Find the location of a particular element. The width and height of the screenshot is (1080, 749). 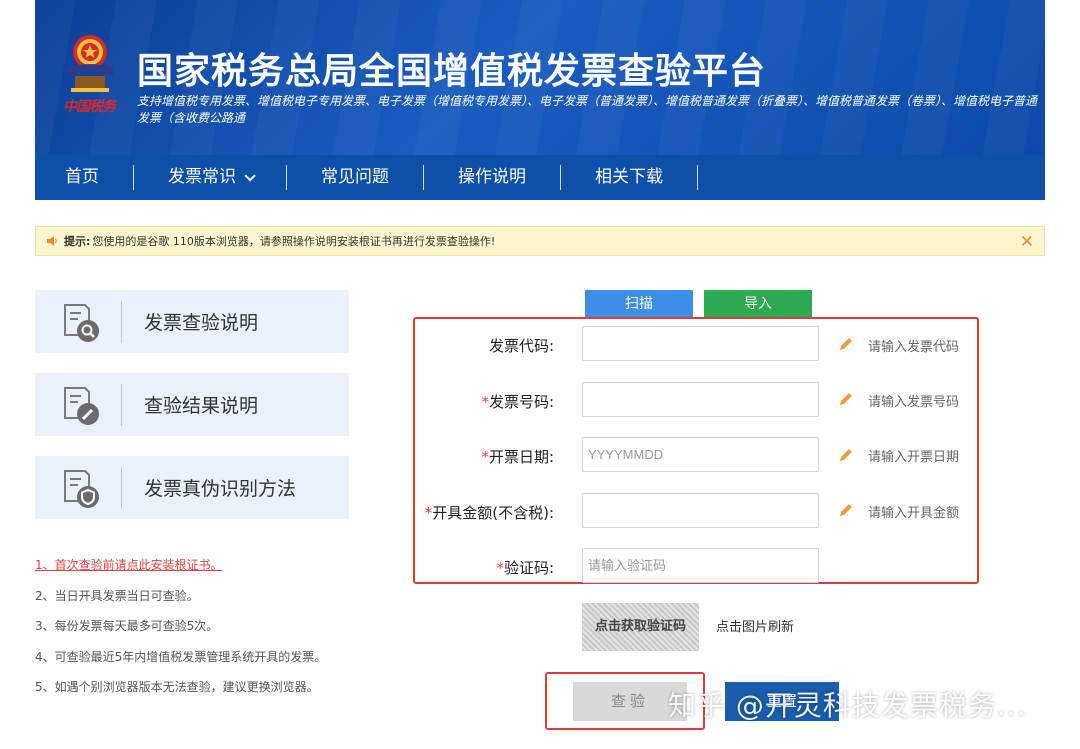

main-nav: 首页 发票常识 常见问题 操作说明 相关下载 is located at coordinates (540, 177).